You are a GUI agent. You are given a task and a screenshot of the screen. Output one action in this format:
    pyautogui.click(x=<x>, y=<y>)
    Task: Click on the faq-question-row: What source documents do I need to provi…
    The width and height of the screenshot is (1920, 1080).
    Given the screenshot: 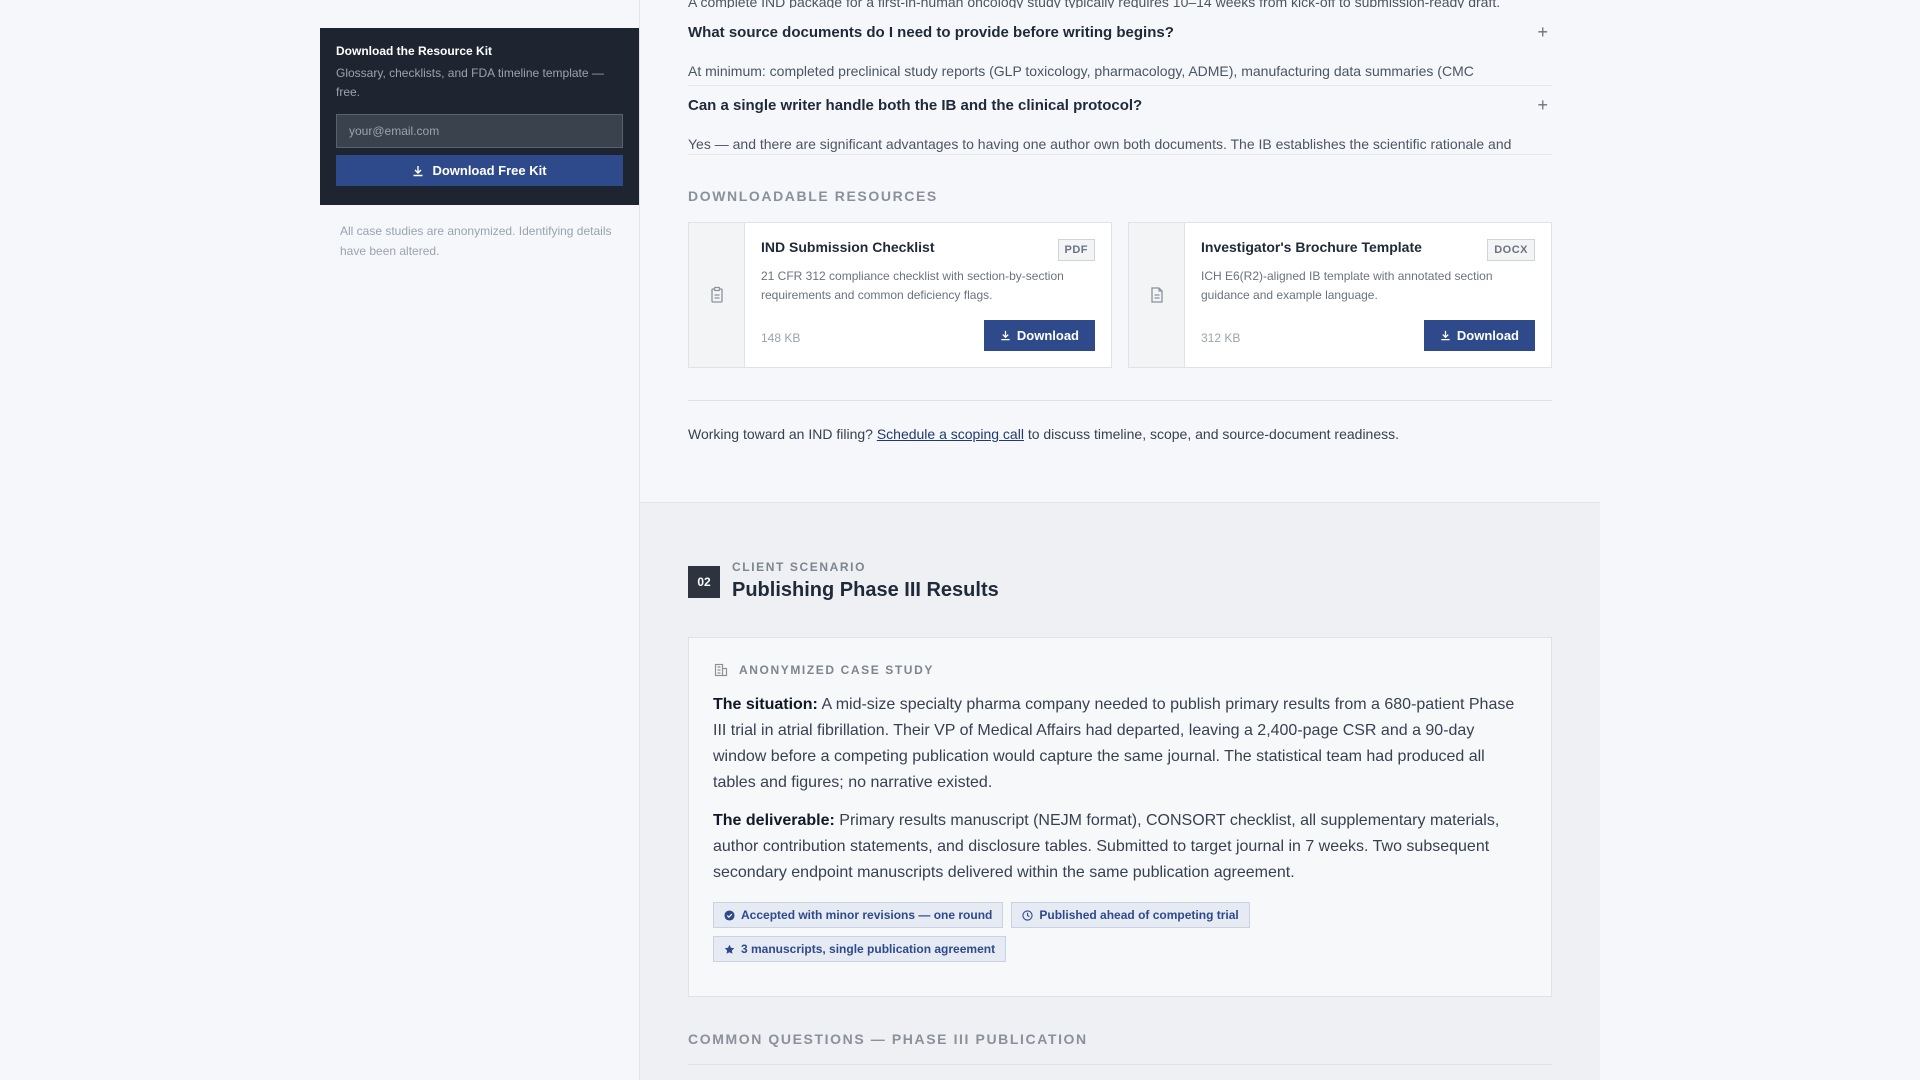 What is the action you would take?
    pyautogui.click(x=1120, y=32)
    